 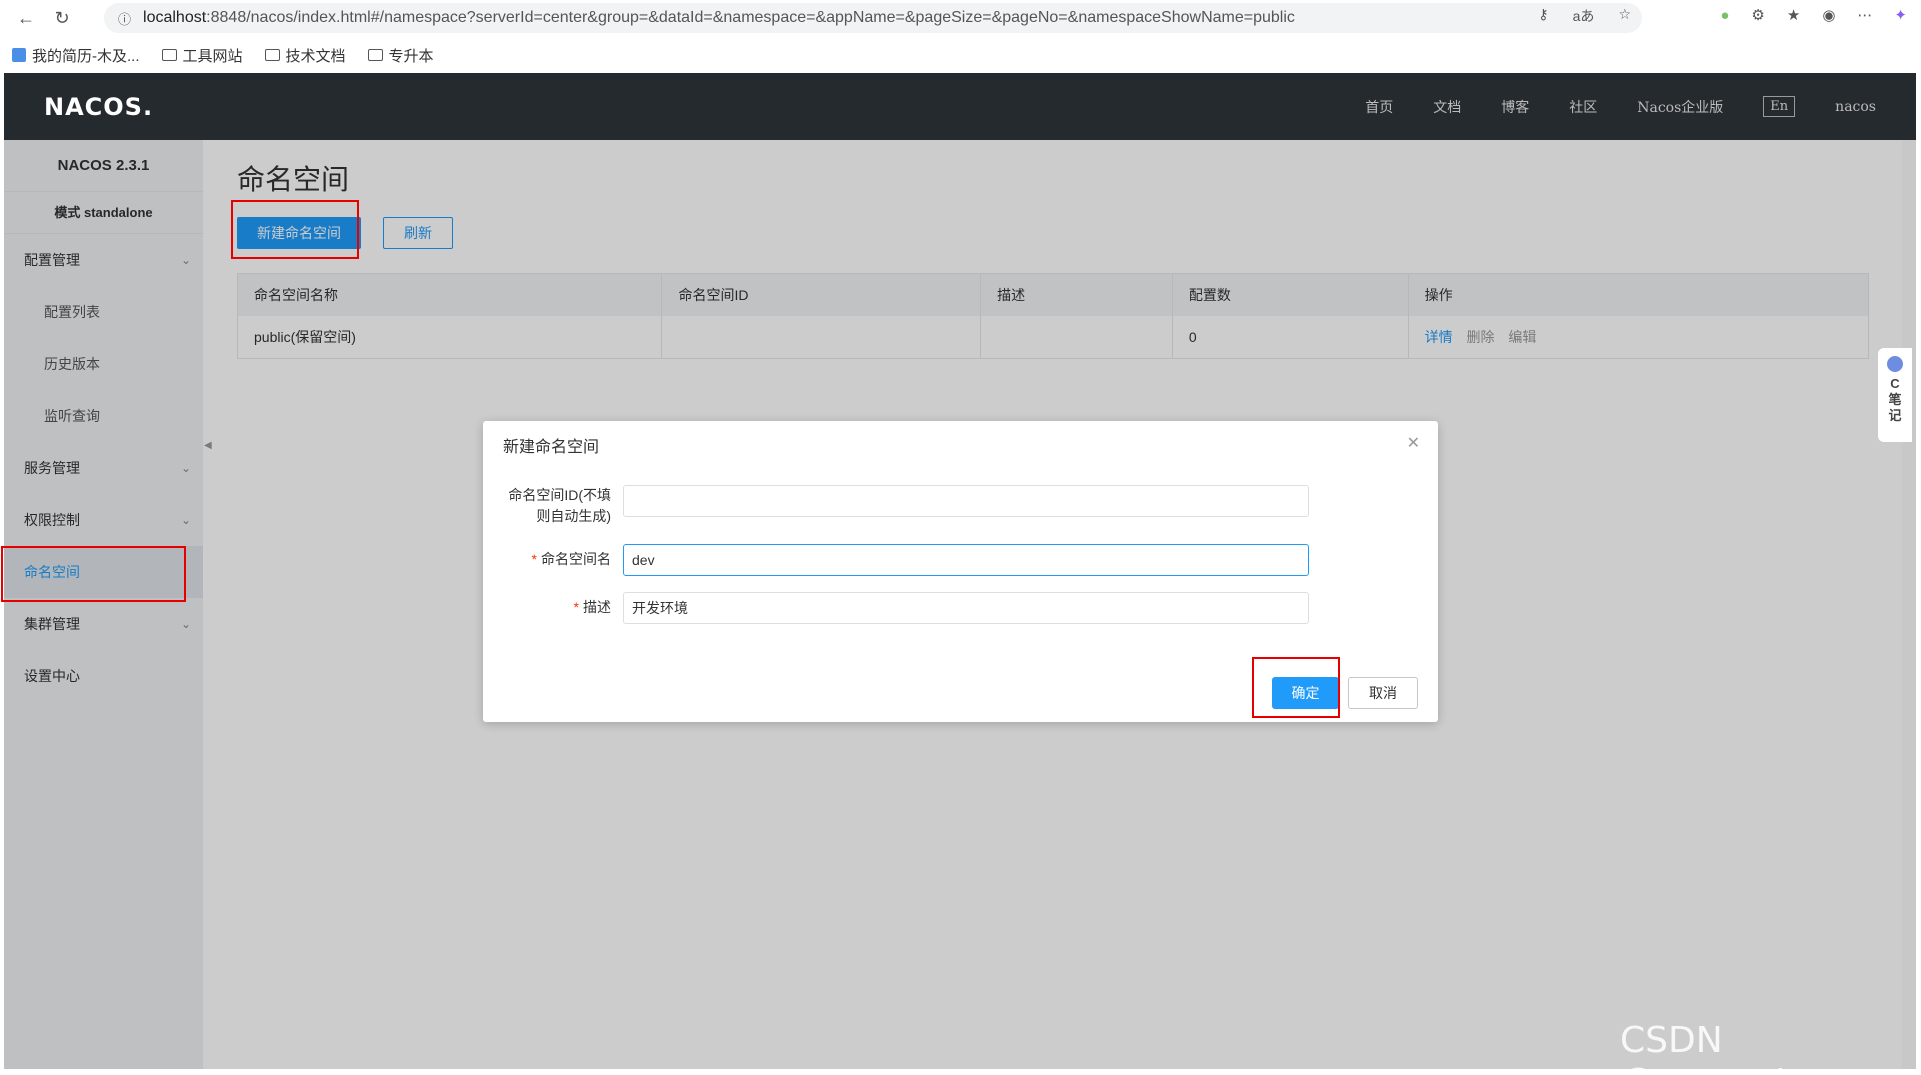 What do you see at coordinates (966, 501) in the screenshot?
I see `namespace-id-input` at bounding box center [966, 501].